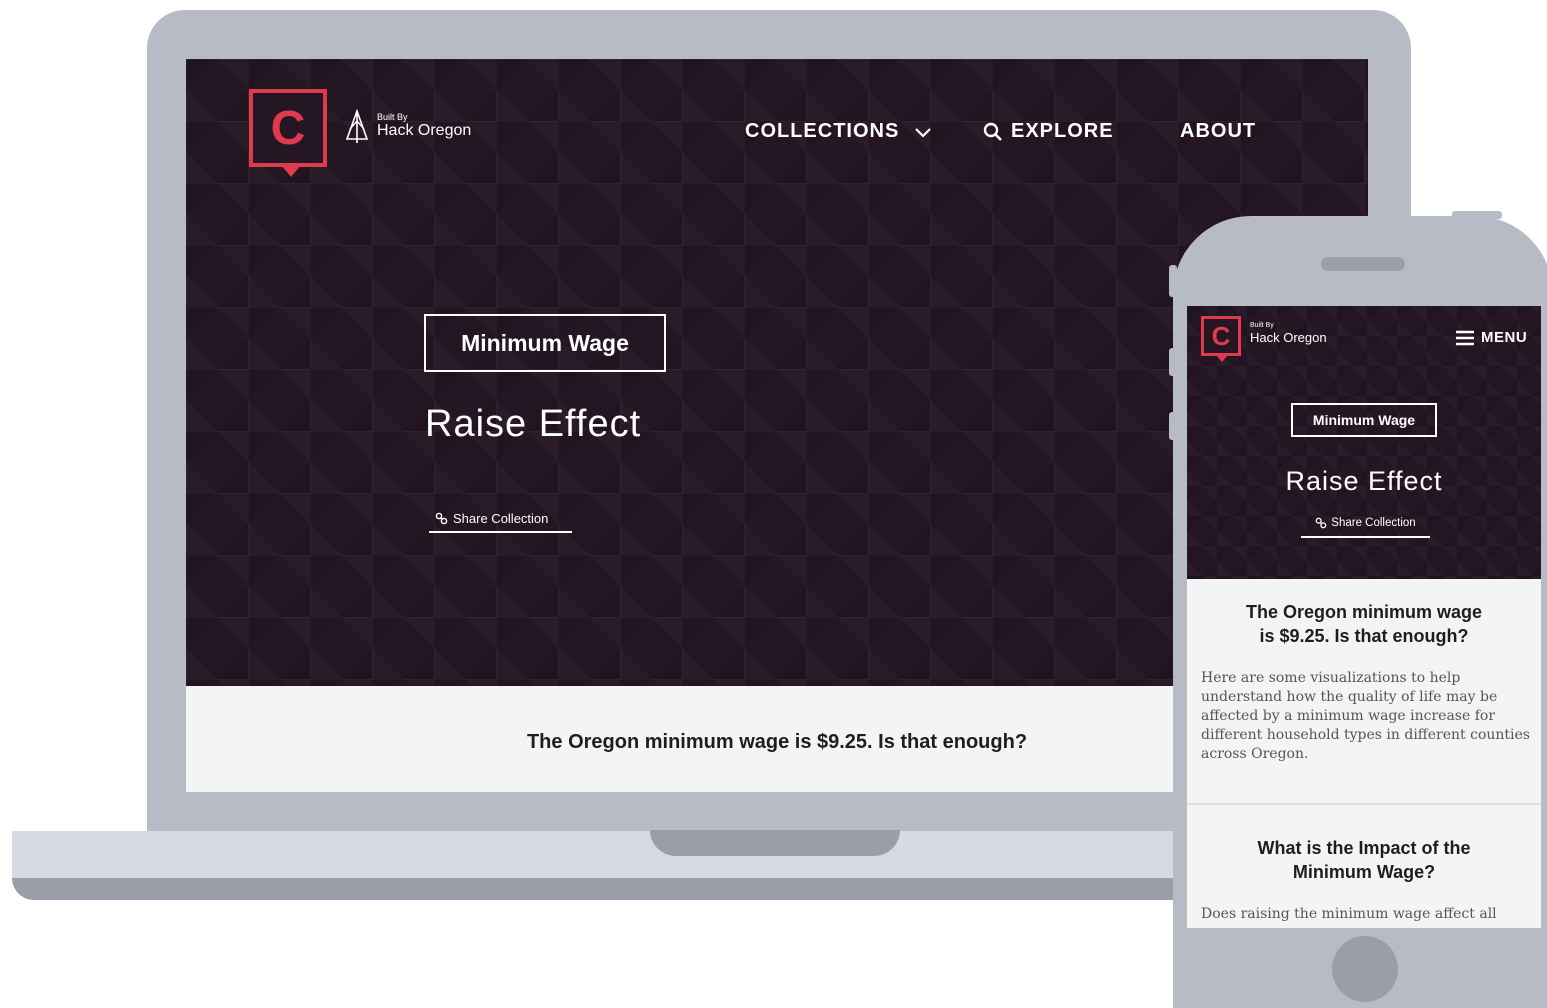 The height and width of the screenshot is (1008, 1547). I want to click on collection-title: Raise Effect, so click(533, 424).